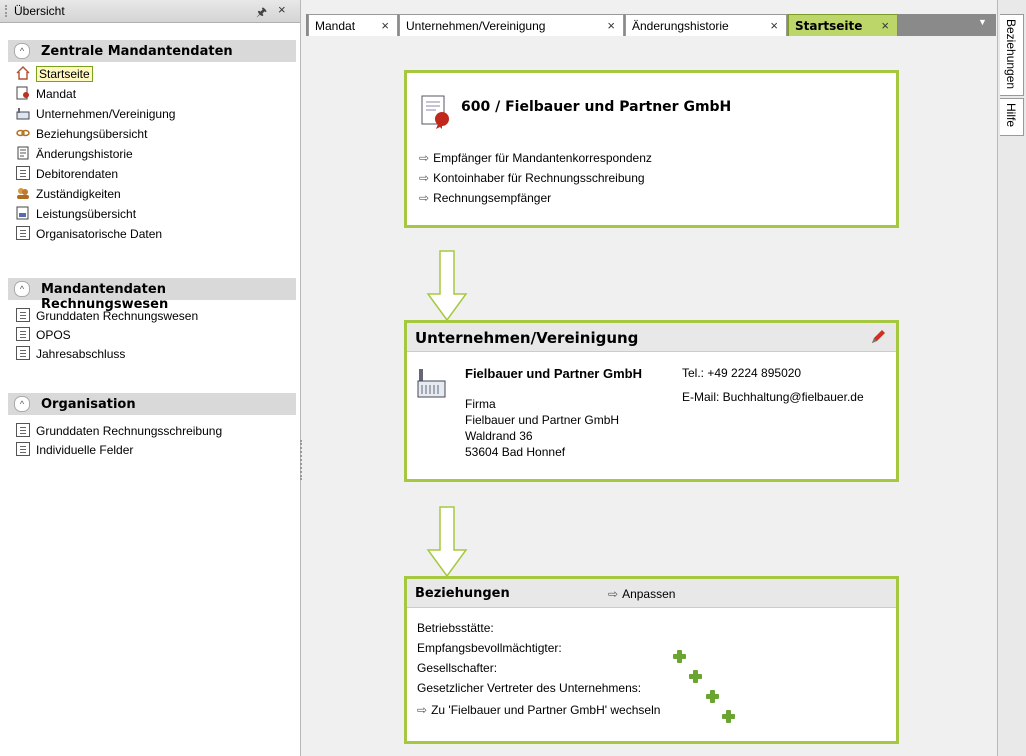  Describe the element at coordinates (74, 451) in the screenshot. I see `nav-item-individuelle-felder: Individuelle Felder` at that location.